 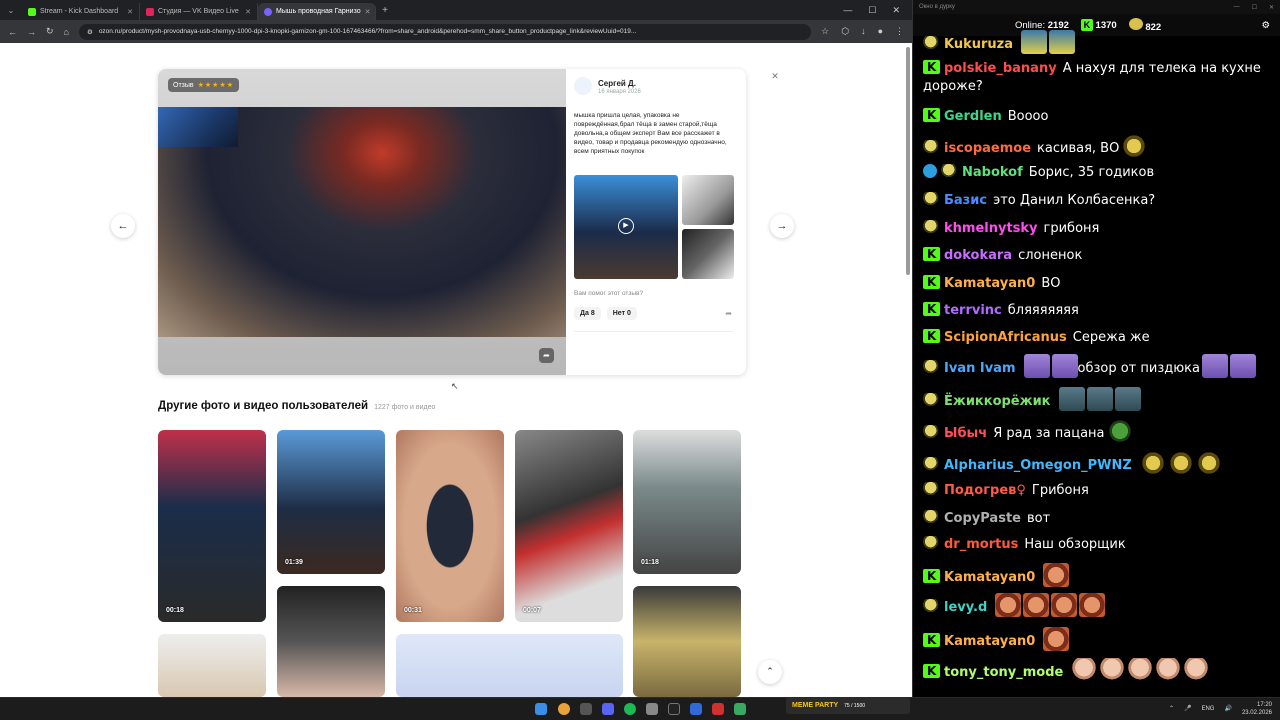 What do you see at coordinates (775, 78) in the screenshot?
I see `close-modal-icon: ✕` at bounding box center [775, 78].